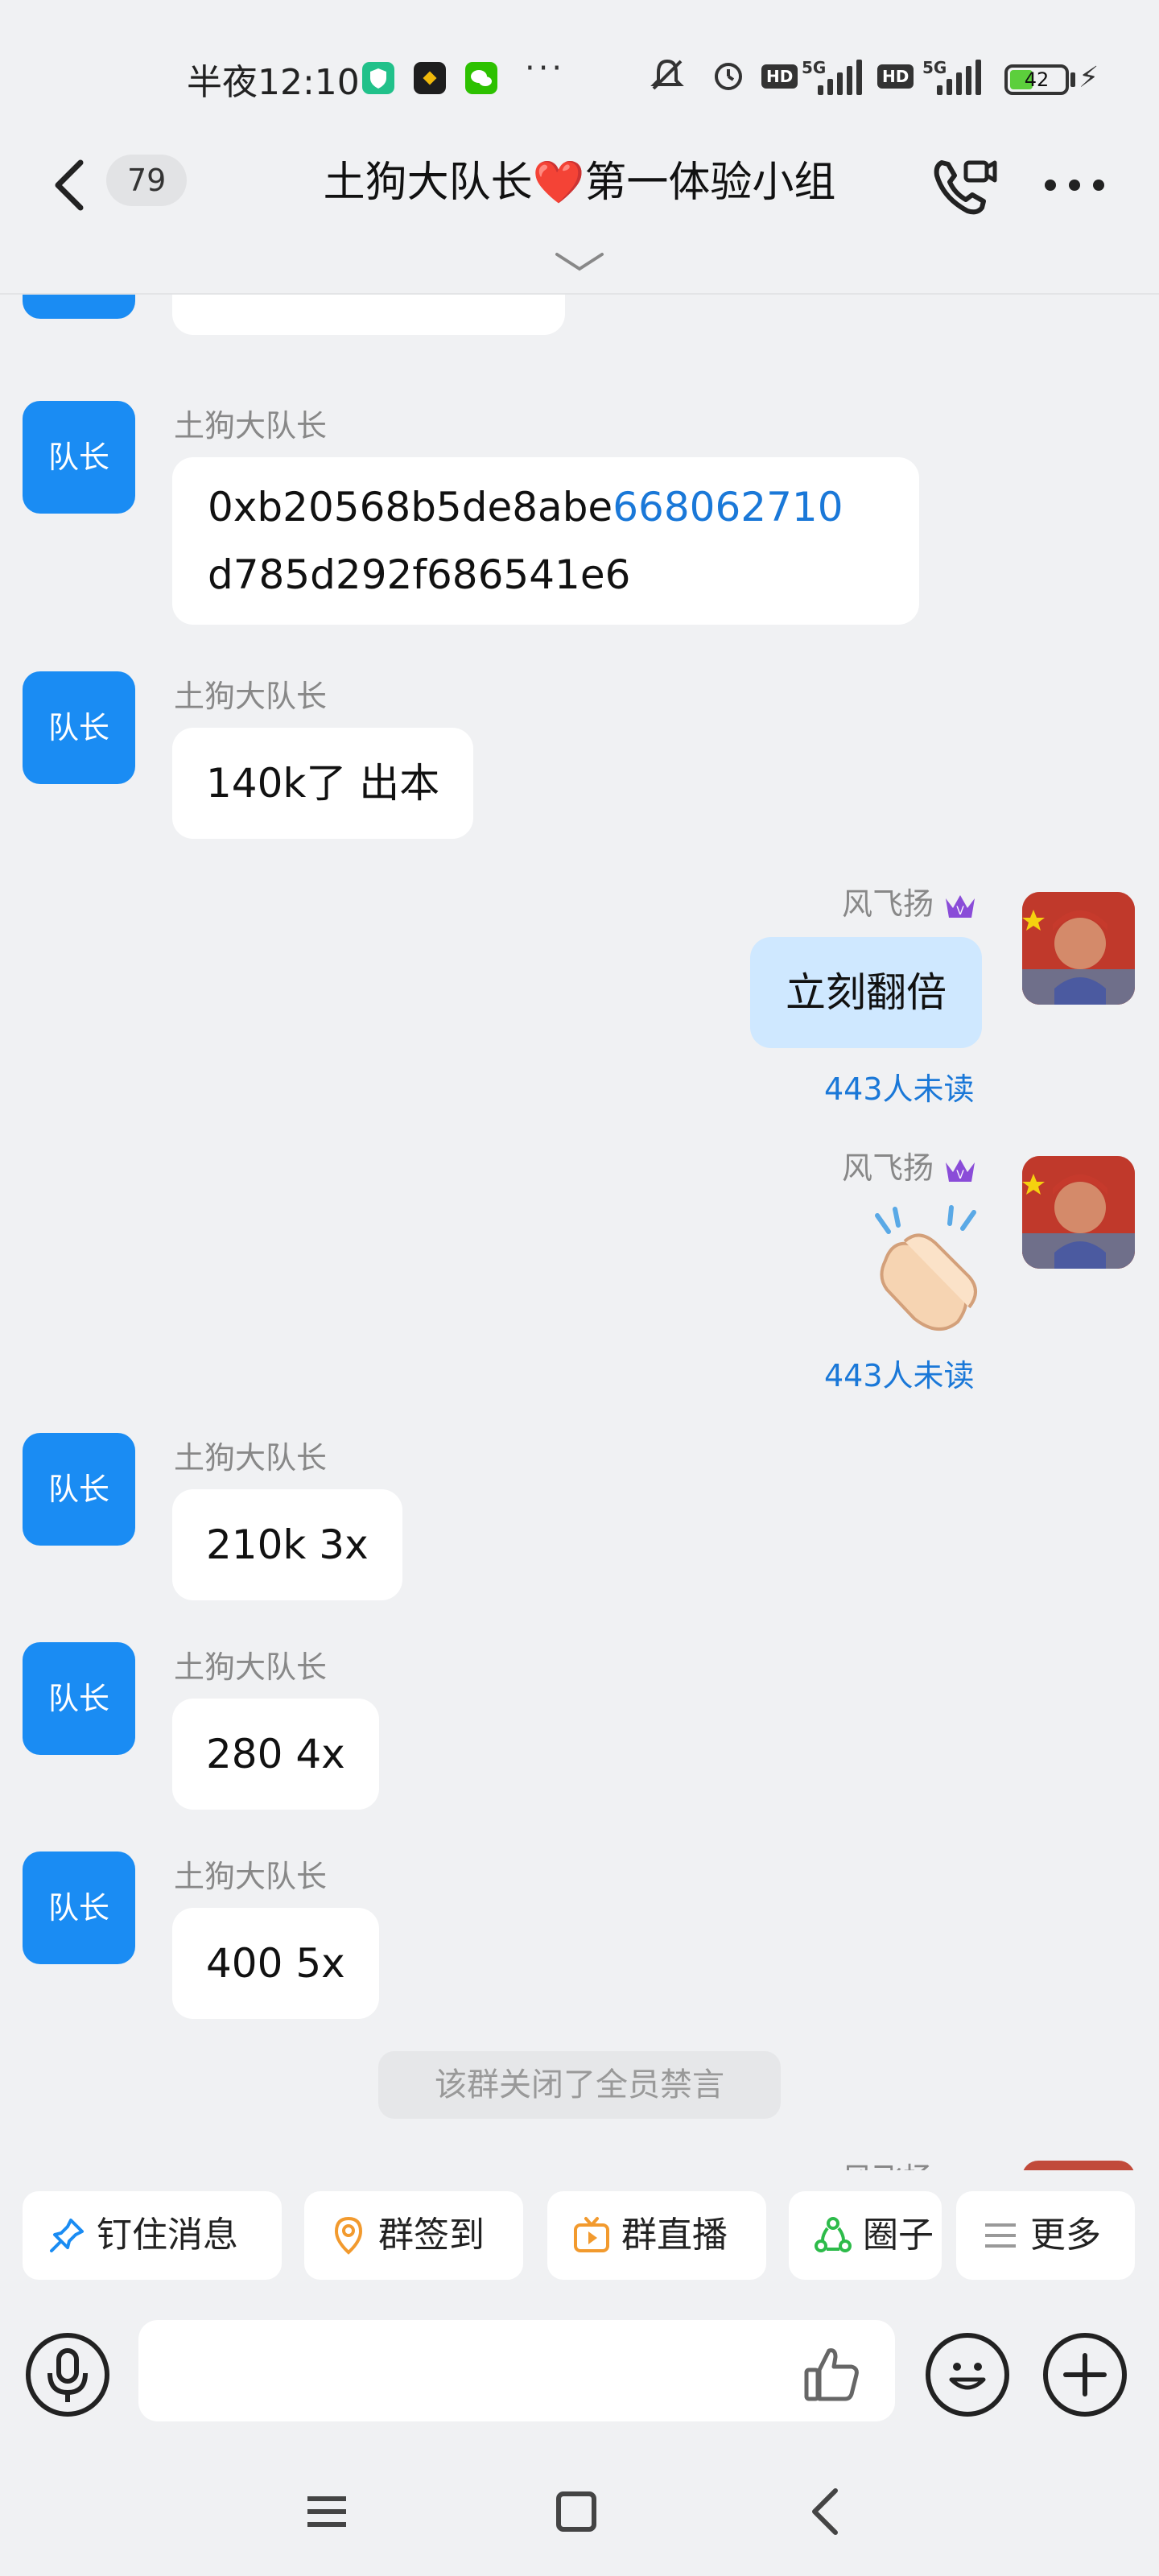 This screenshot has height=2576, width=1159. Describe the element at coordinates (674, 2235) in the screenshot. I see `group-live-label: 群直播` at that location.